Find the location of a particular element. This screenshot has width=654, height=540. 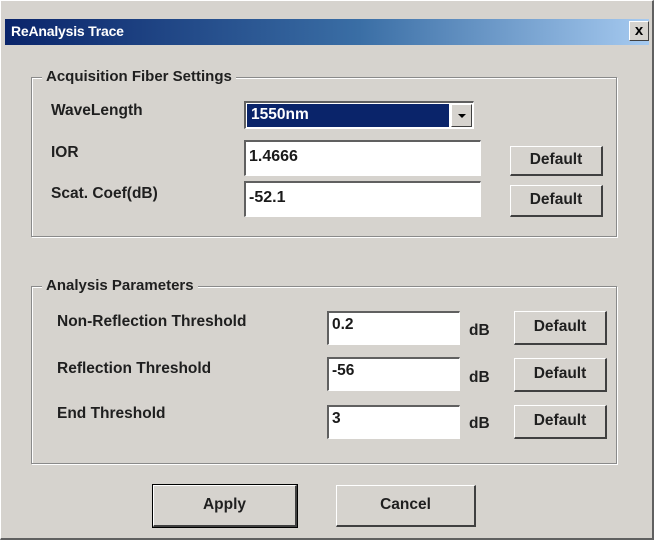

non-reflection-threshold-unit: dB is located at coordinates (479, 330).